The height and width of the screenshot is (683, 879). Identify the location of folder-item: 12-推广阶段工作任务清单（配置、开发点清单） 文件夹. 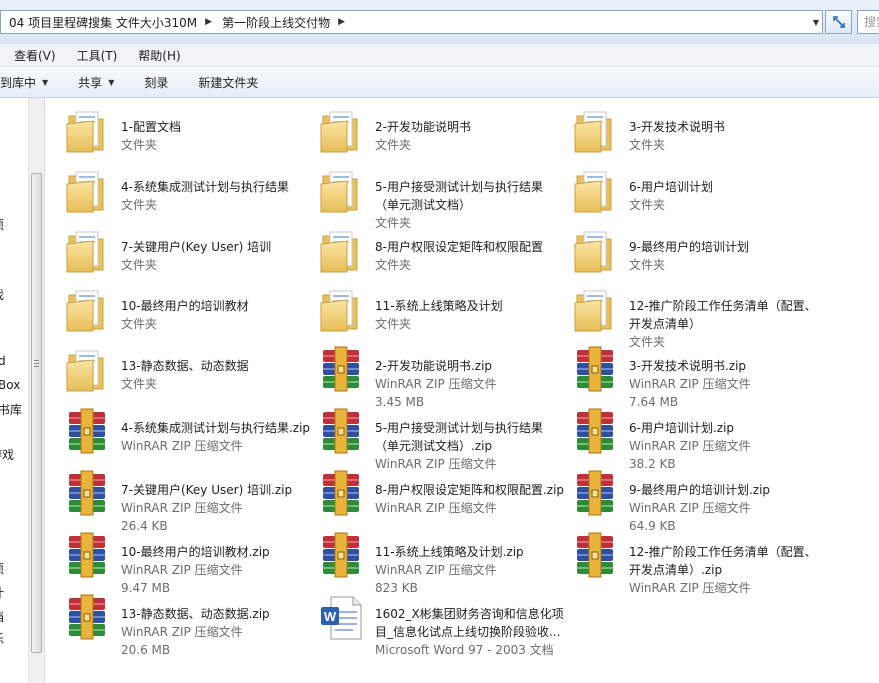
(696, 316).